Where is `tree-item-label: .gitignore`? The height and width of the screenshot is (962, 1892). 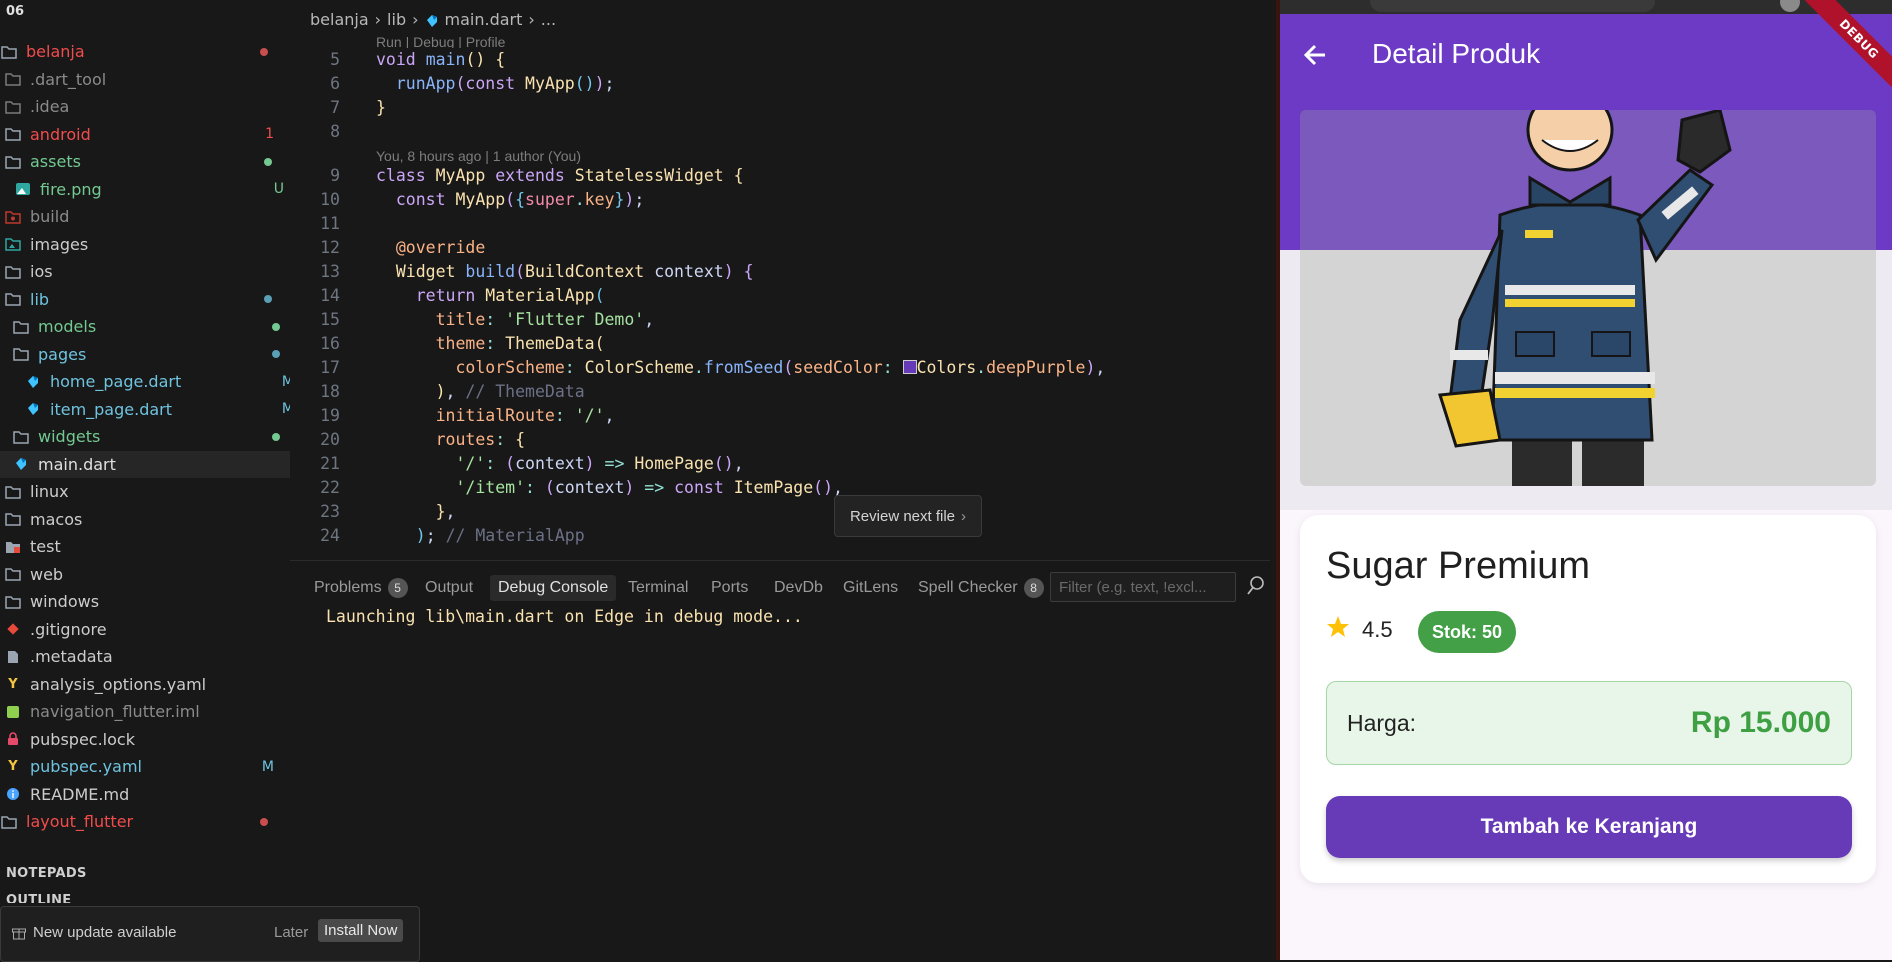 tree-item-label: .gitignore is located at coordinates (68, 629).